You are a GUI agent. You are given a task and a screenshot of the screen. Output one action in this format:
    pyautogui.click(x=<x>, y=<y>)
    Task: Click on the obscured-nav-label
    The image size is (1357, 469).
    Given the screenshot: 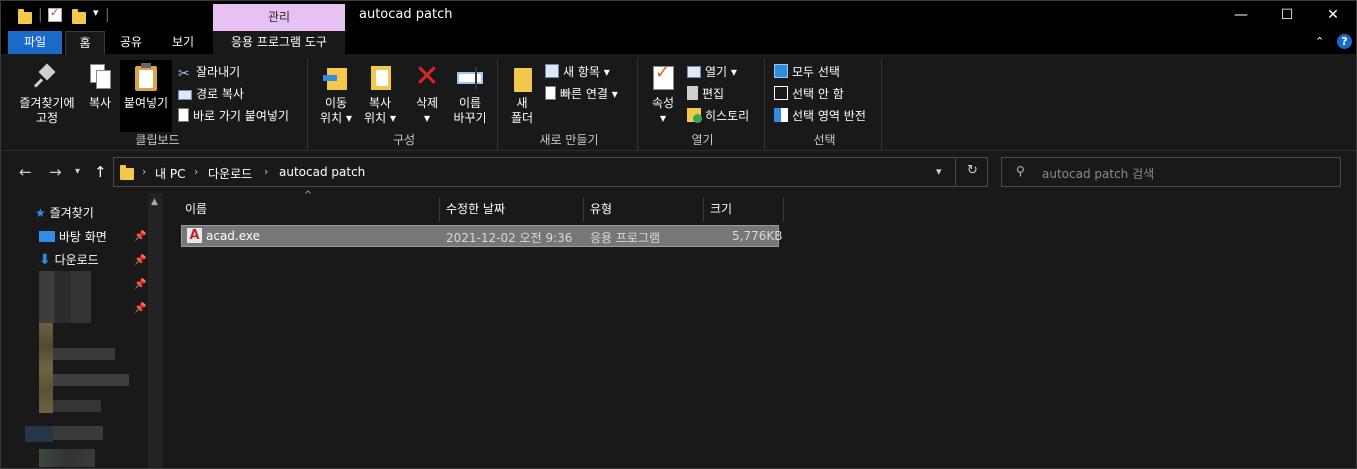 What is the action you would take?
    pyautogui.click(x=78, y=433)
    